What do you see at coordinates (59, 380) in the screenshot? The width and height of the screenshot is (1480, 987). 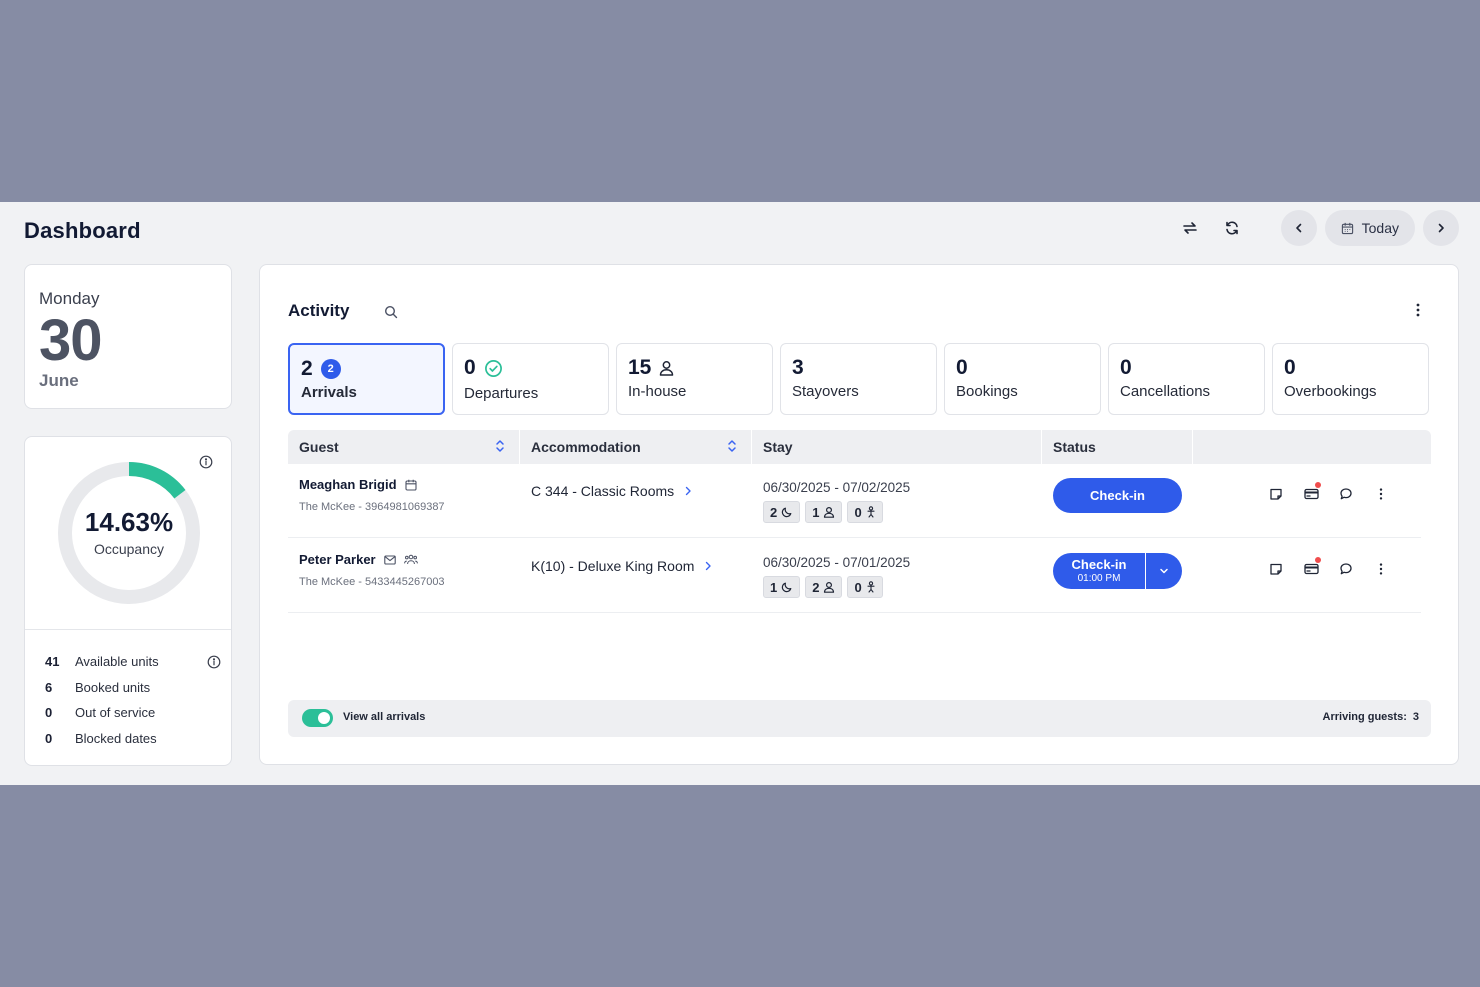 I see `date-month: June` at bounding box center [59, 380].